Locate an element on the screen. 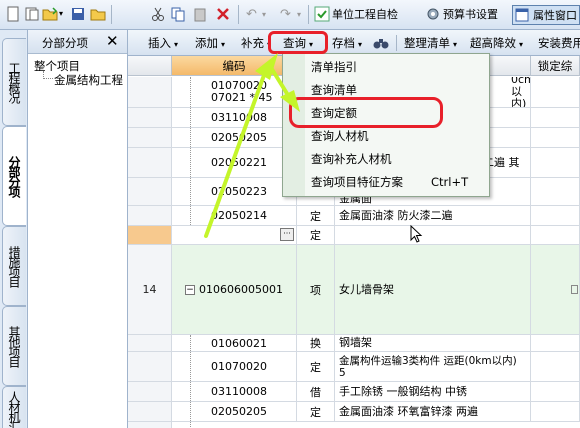 The image size is (580, 428). menu-item-query-feature-scheme-label: 查询项目特征方案 is located at coordinates (357, 182).